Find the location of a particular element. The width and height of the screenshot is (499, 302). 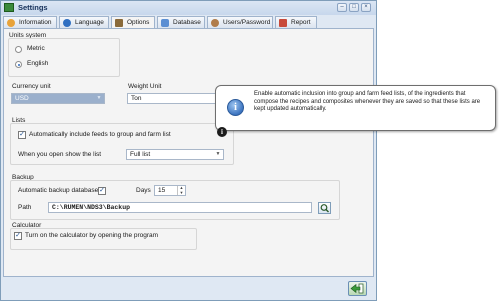

app-icon is located at coordinates (9, 7).